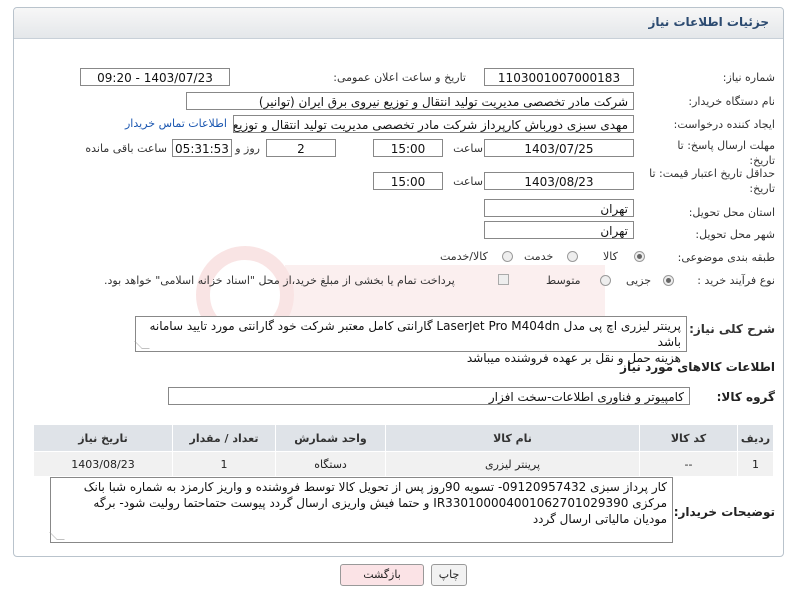 Image resolution: width=789 pixels, height=598 pixels. I want to click on deadline-date-field: 1403/07/25, so click(559, 148).